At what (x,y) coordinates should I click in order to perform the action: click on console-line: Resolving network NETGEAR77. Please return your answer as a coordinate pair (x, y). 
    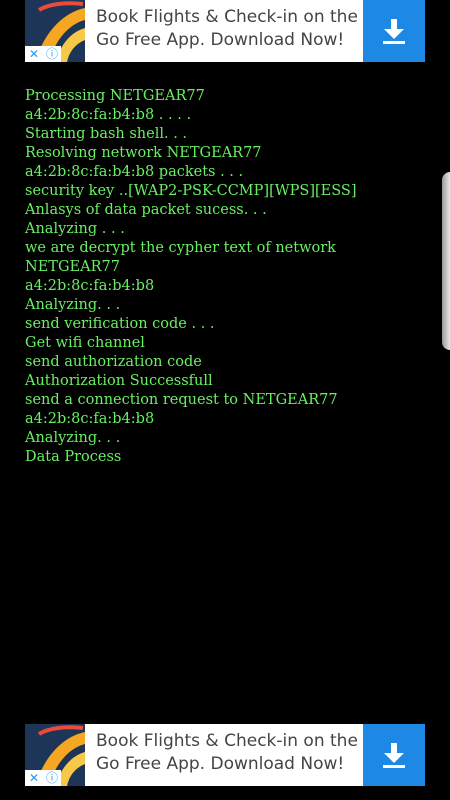
    Looking at the image, I should click on (143, 153).